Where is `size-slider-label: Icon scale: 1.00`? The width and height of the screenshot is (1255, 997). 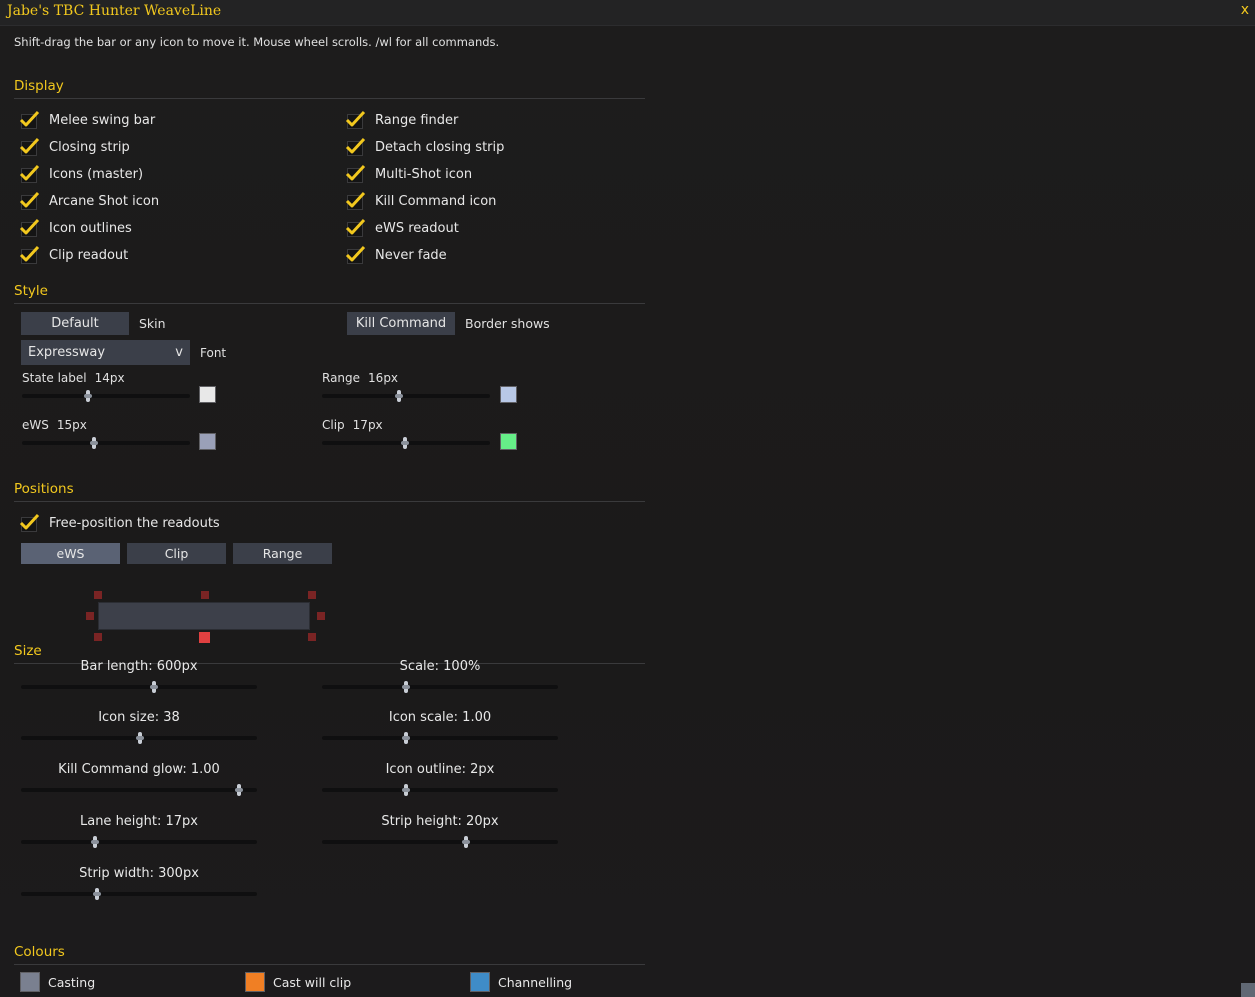 size-slider-label: Icon scale: 1.00 is located at coordinates (440, 717).